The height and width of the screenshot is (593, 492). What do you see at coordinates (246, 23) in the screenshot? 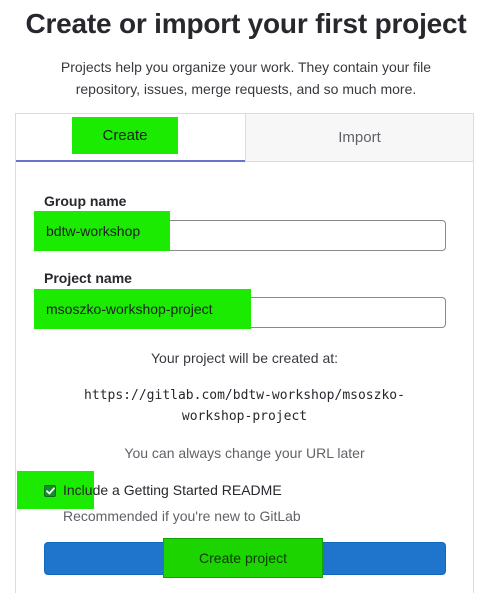
I see `page-title: Create or import your first project` at bounding box center [246, 23].